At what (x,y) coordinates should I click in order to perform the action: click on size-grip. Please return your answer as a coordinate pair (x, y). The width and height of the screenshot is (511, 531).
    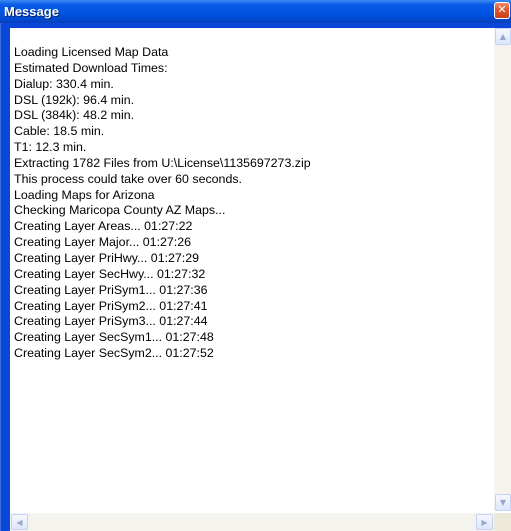
    Looking at the image, I should click on (502, 522).